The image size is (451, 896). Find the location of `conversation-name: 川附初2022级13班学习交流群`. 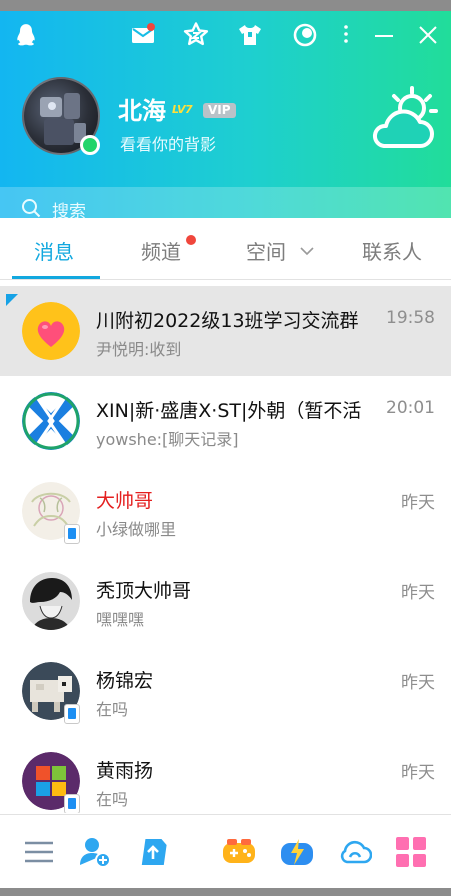

conversation-name: 川附初2022级13班学习交流群 is located at coordinates (227, 321).